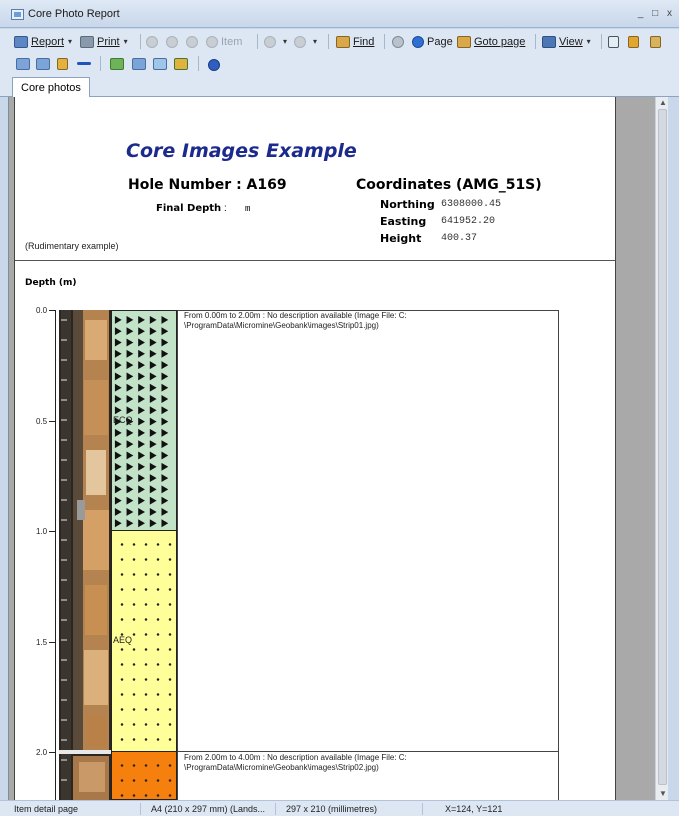  What do you see at coordinates (401, 238) in the screenshot?
I see `height-label: Height` at bounding box center [401, 238].